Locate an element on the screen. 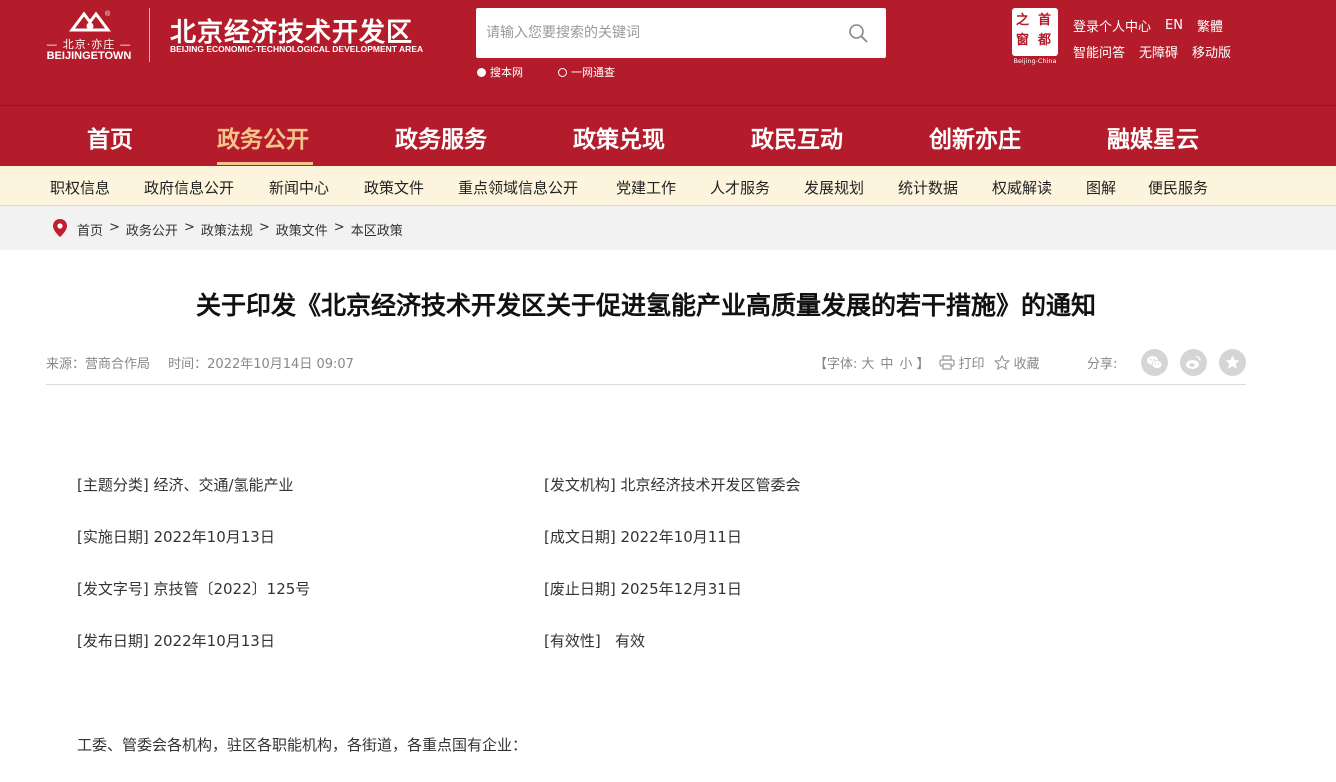 The width and height of the screenshot is (1336, 782). info-effective-date: [实施日期] 2022年10月13日 is located at coordinates (176, 537).